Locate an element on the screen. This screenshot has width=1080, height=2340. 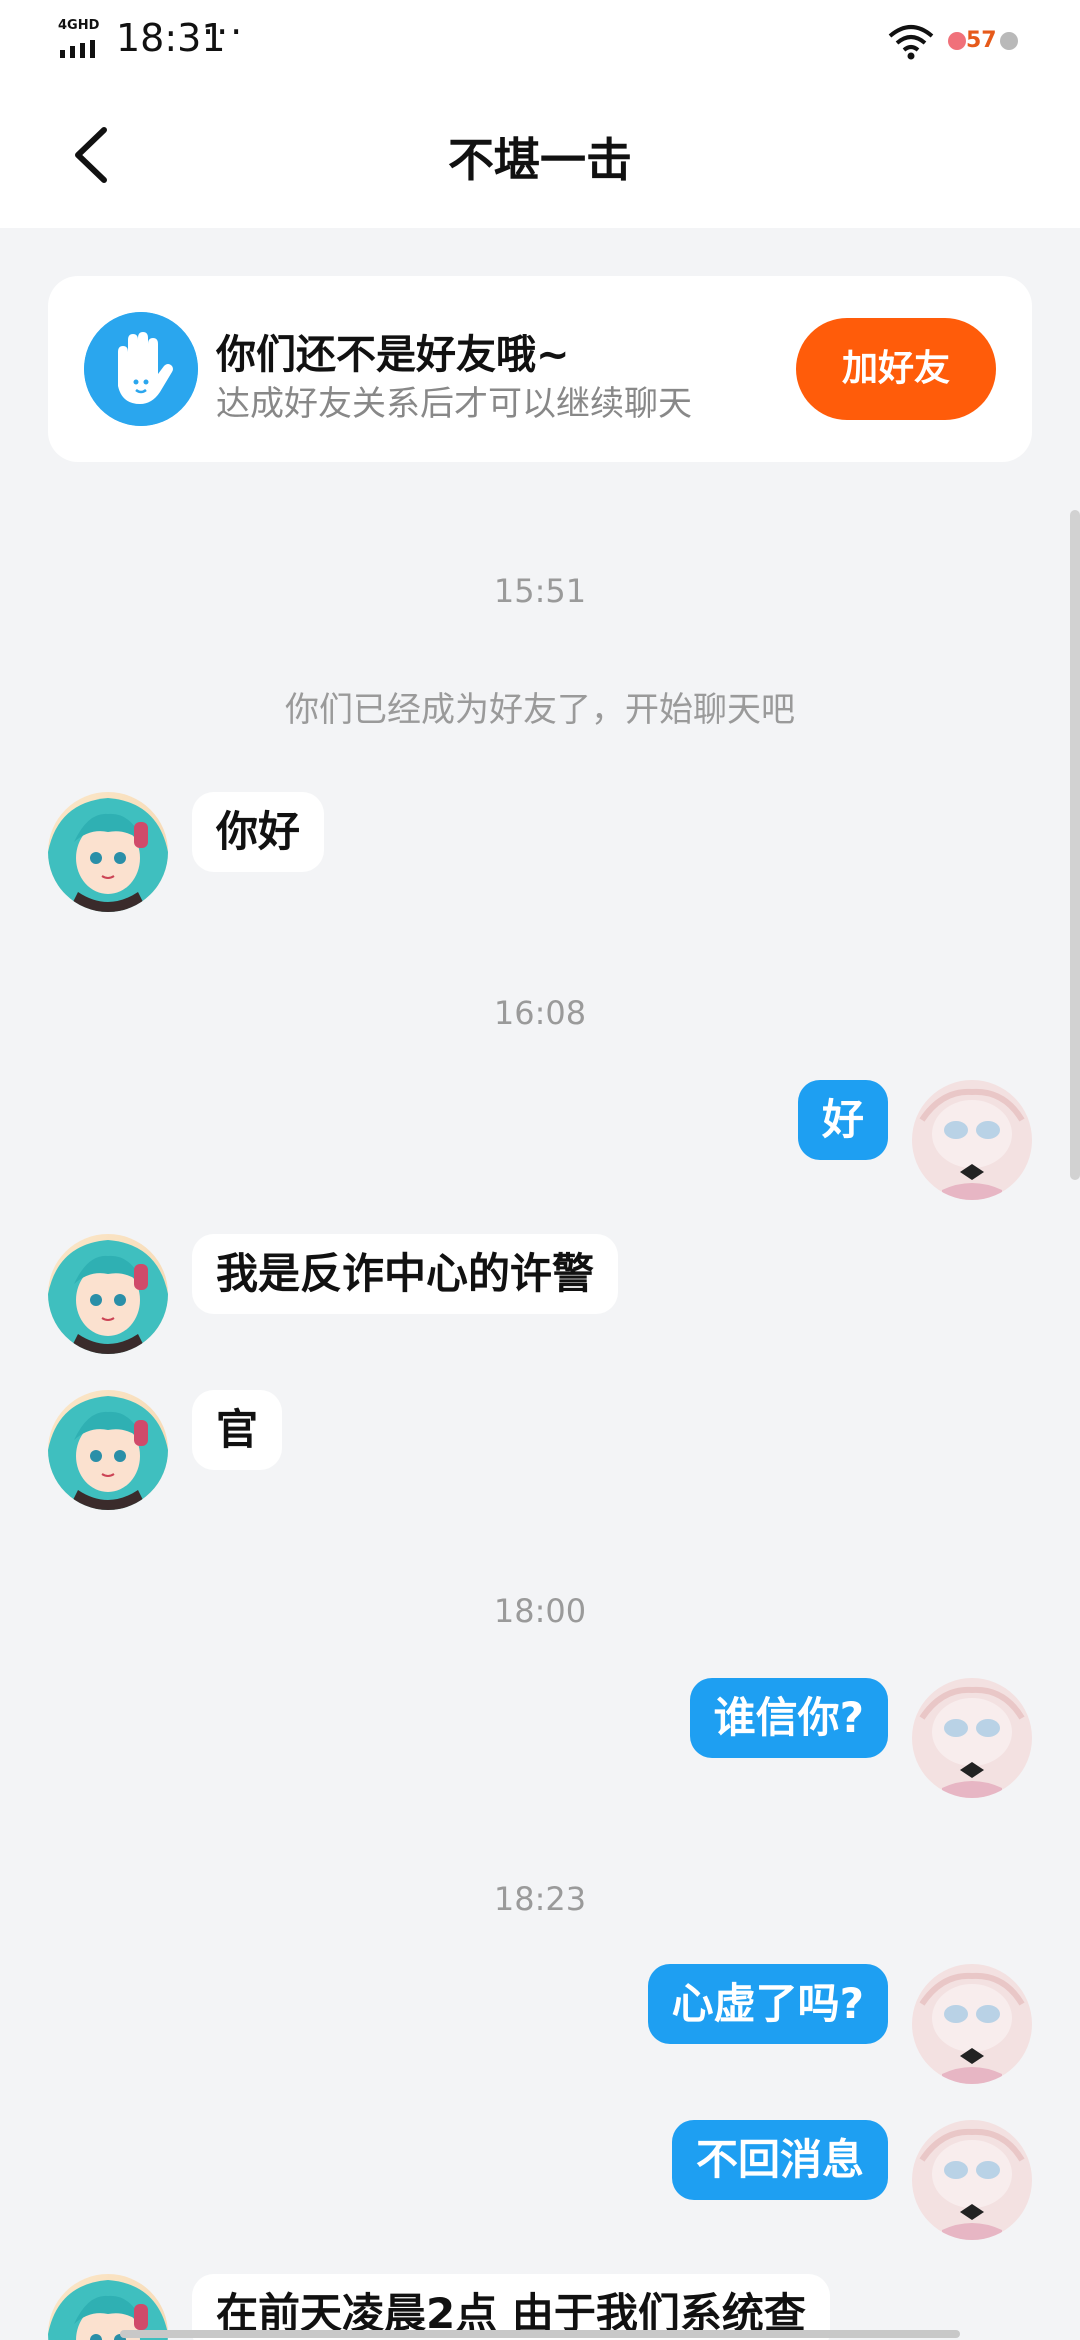
message-timestamp: 18:23 is located at coordinates (540, 1899).